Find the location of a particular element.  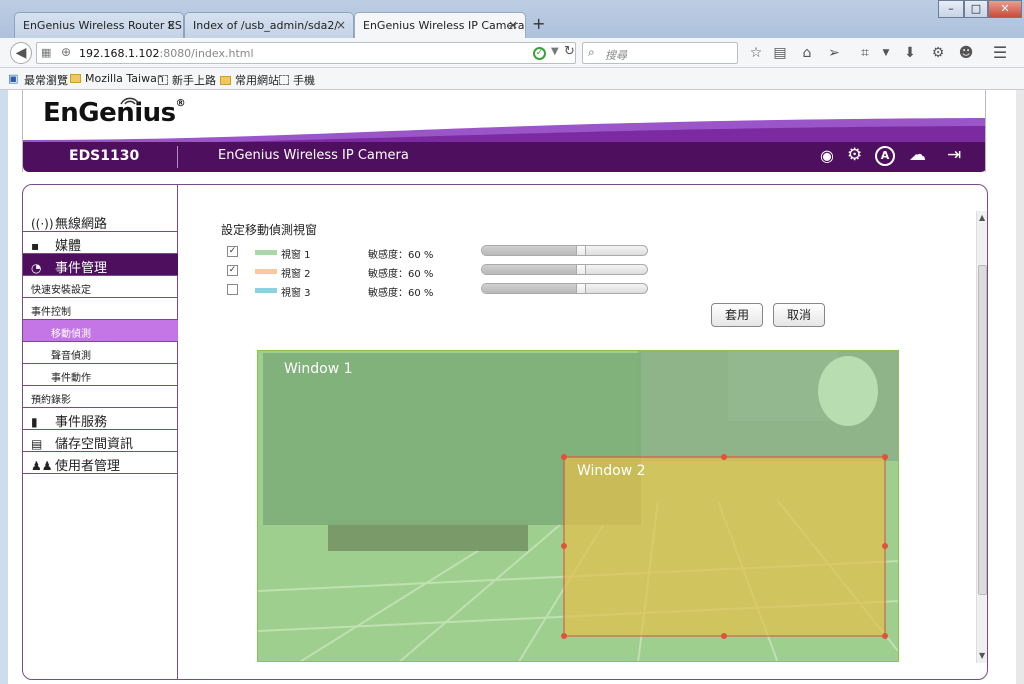

scroll-down-icon: ▼ is located at coordinates (982, 655).